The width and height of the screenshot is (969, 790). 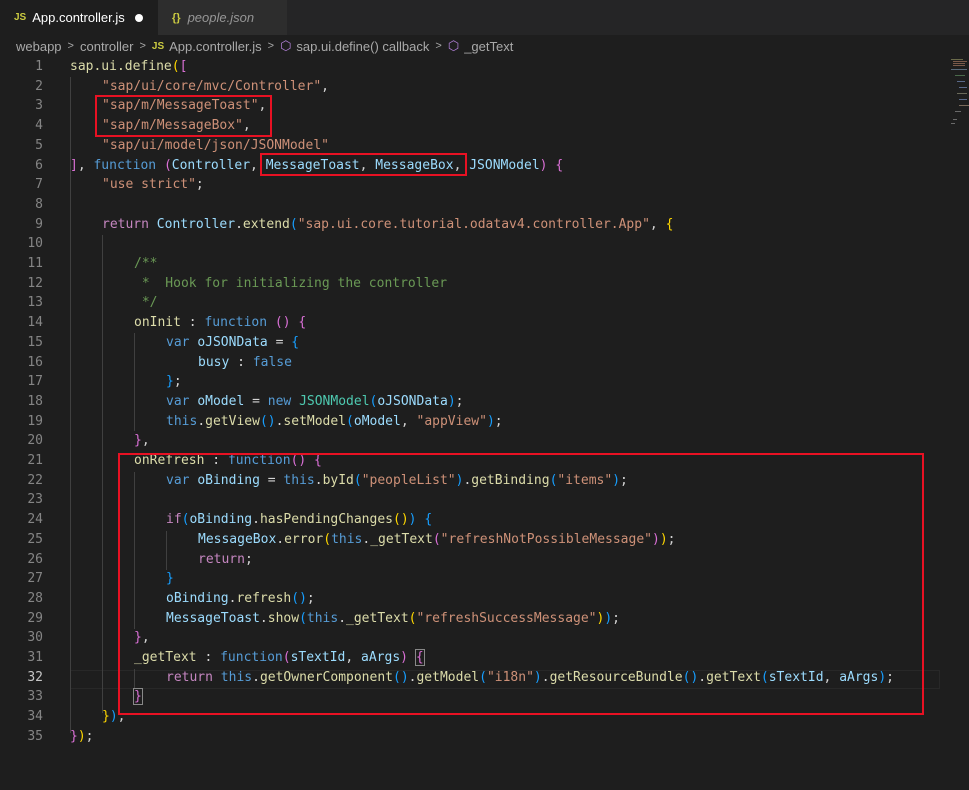 What do you see at coordinates (39, 224) in the screenshot?
I see `line-number: 9` at bounding box center [39, 224].